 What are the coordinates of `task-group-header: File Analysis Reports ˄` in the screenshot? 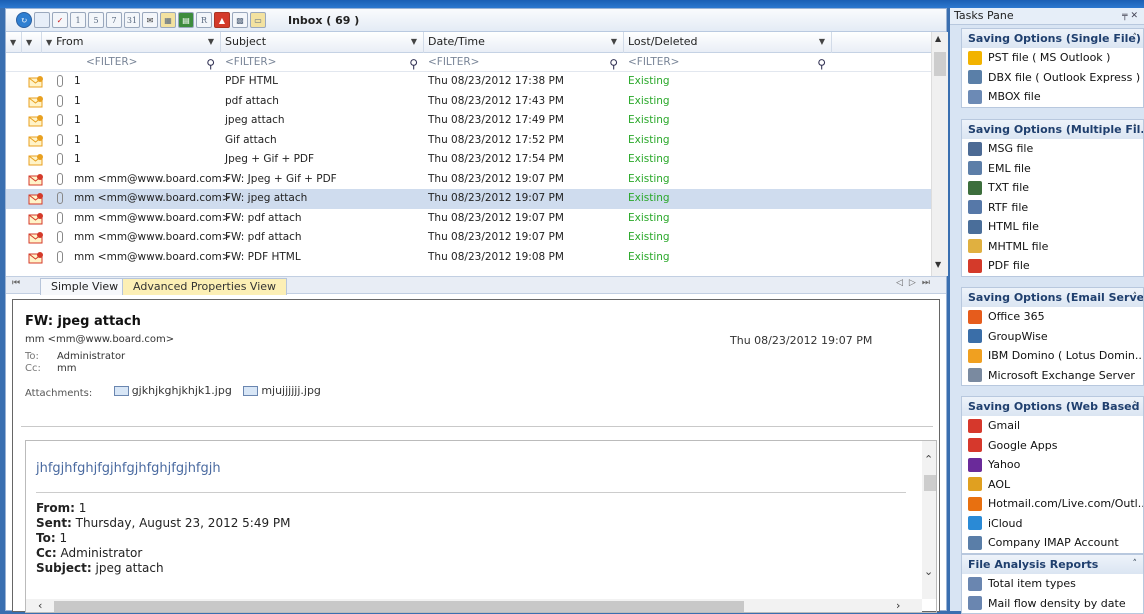 It's located at (1052, 564).